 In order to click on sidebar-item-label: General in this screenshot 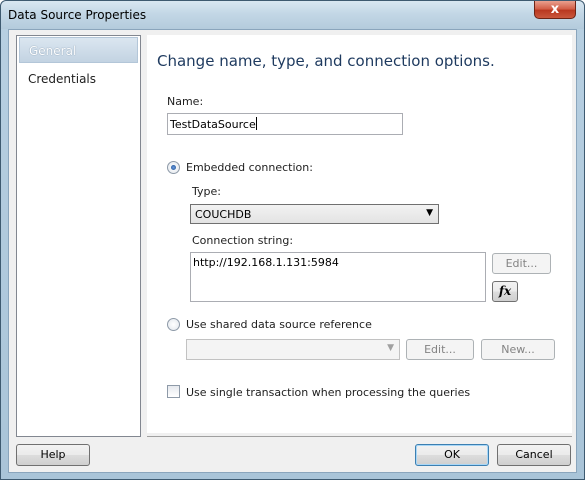, I will do `click(53, 51)`.